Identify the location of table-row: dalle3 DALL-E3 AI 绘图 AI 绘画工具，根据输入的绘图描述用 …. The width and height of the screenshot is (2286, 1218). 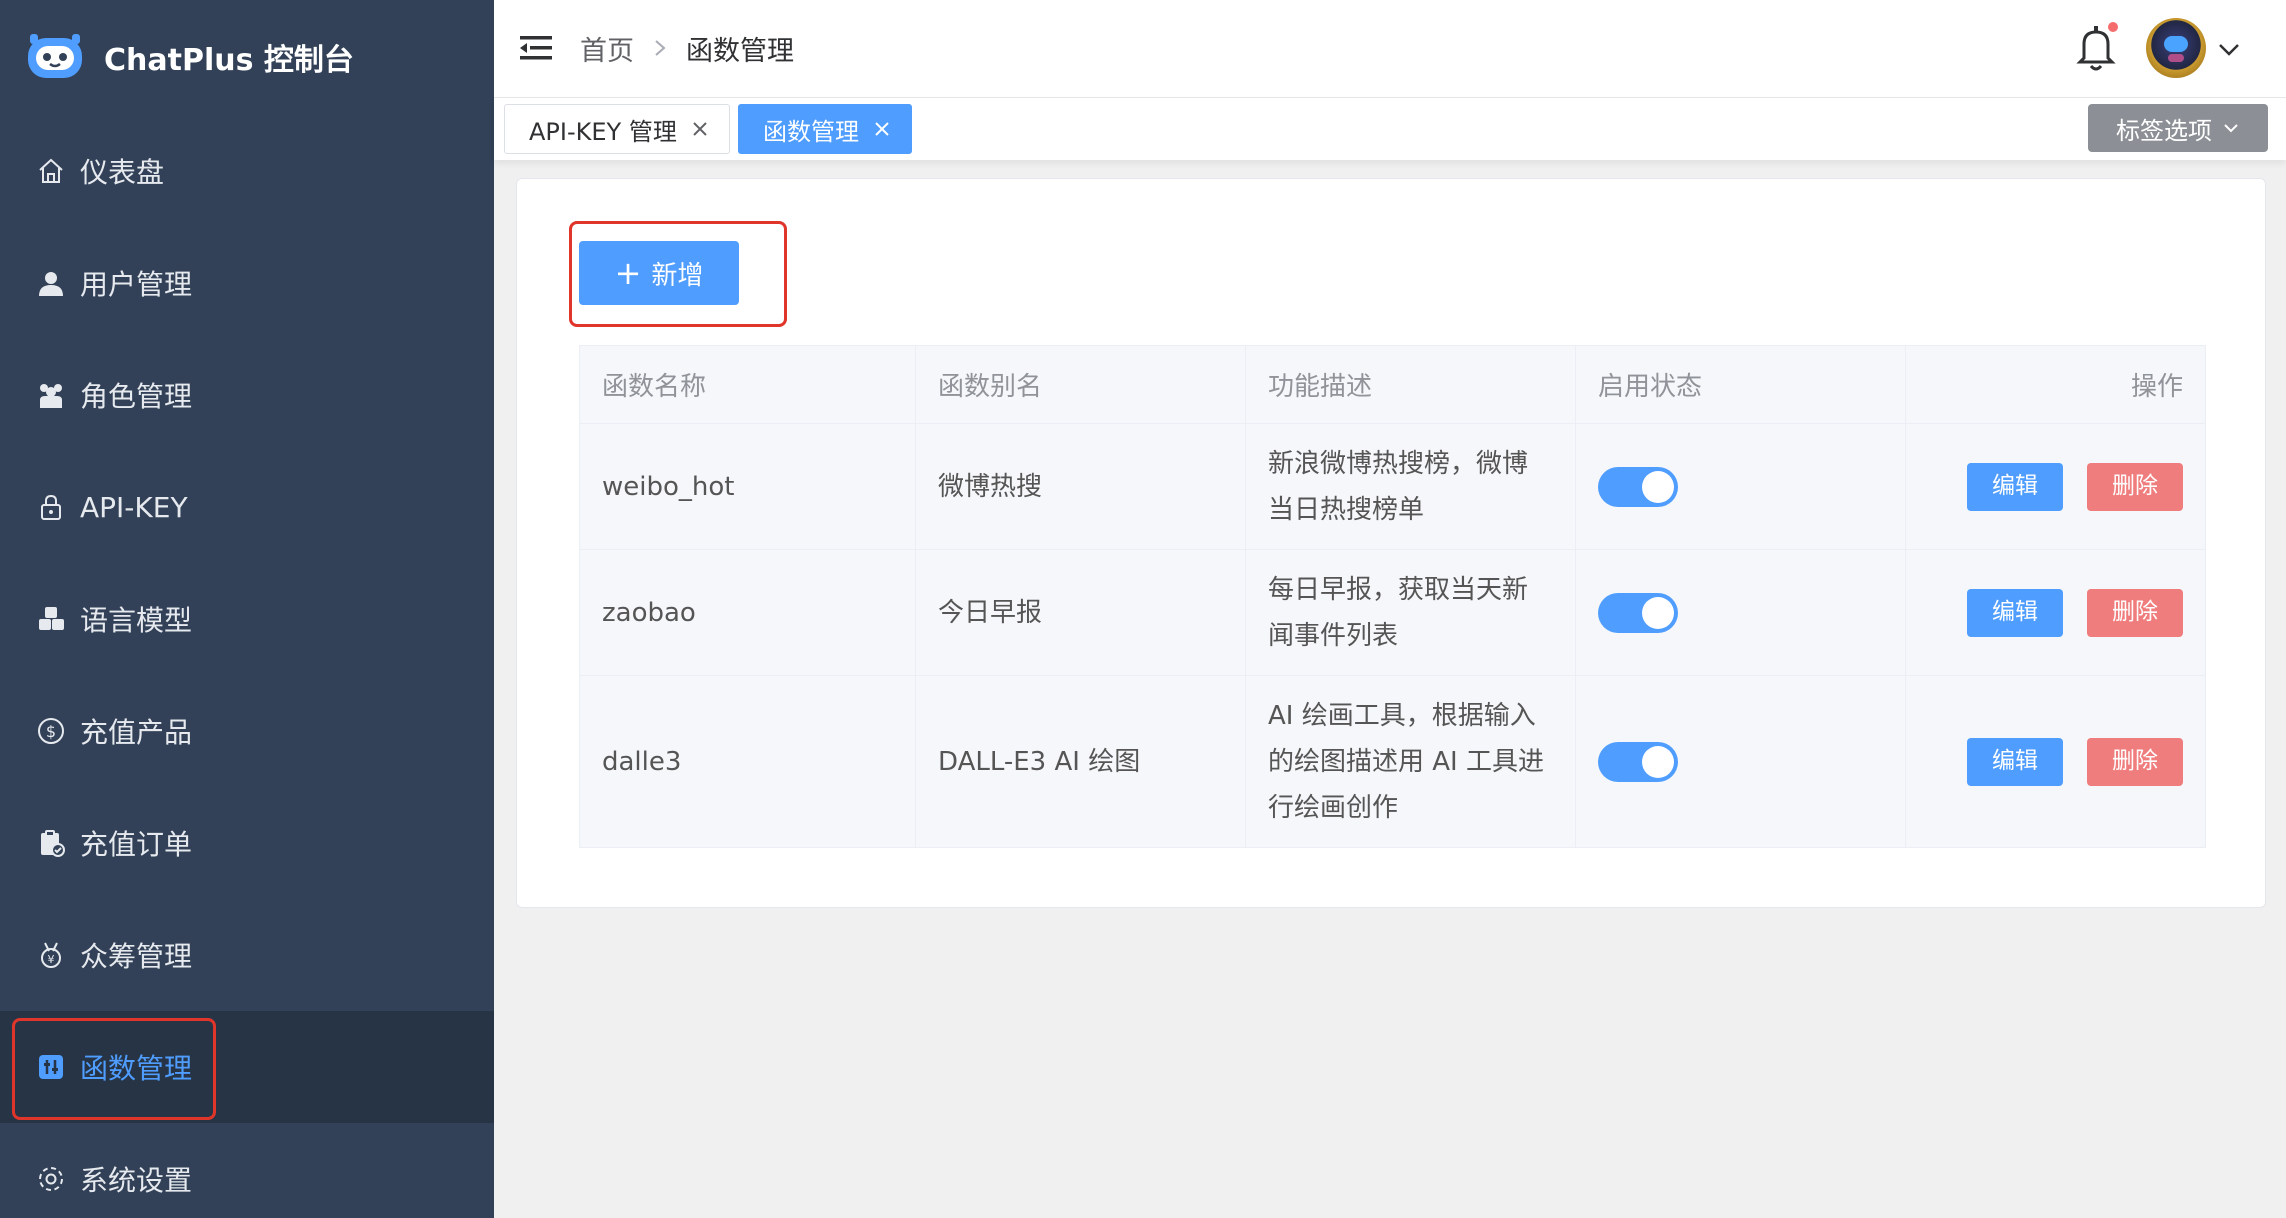
(1392, 761).